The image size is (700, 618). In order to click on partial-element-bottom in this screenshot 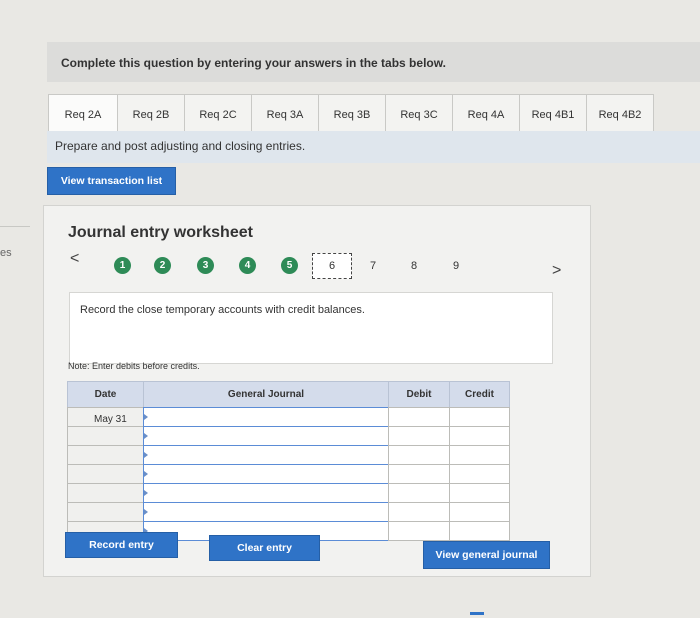, I will do `click(477, 613)`.